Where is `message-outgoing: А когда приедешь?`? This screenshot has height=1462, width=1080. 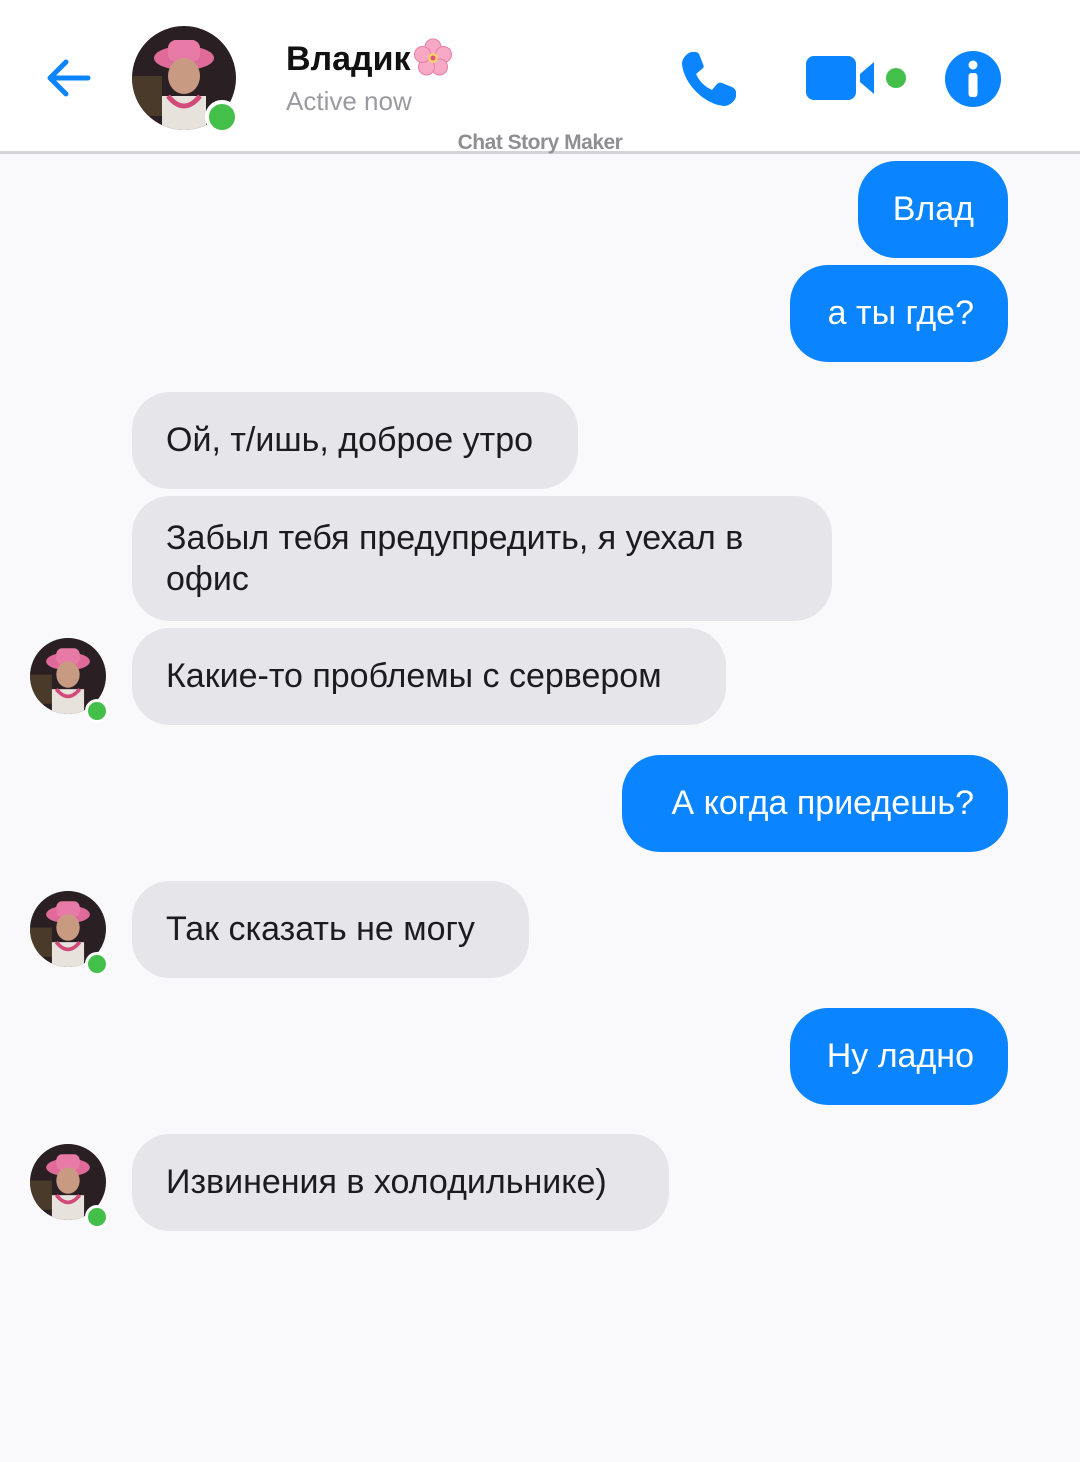
message-outgoing: А когда приедешь? is located at coordinates (815, 803).